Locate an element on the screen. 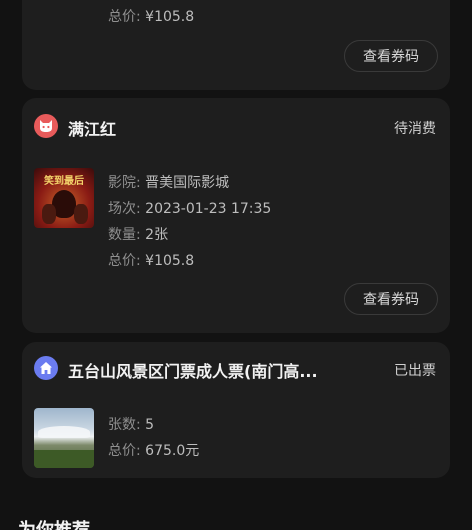 This screenshot has height=530, width=472. session-label: 场次: is located at coordinates (124, 209).